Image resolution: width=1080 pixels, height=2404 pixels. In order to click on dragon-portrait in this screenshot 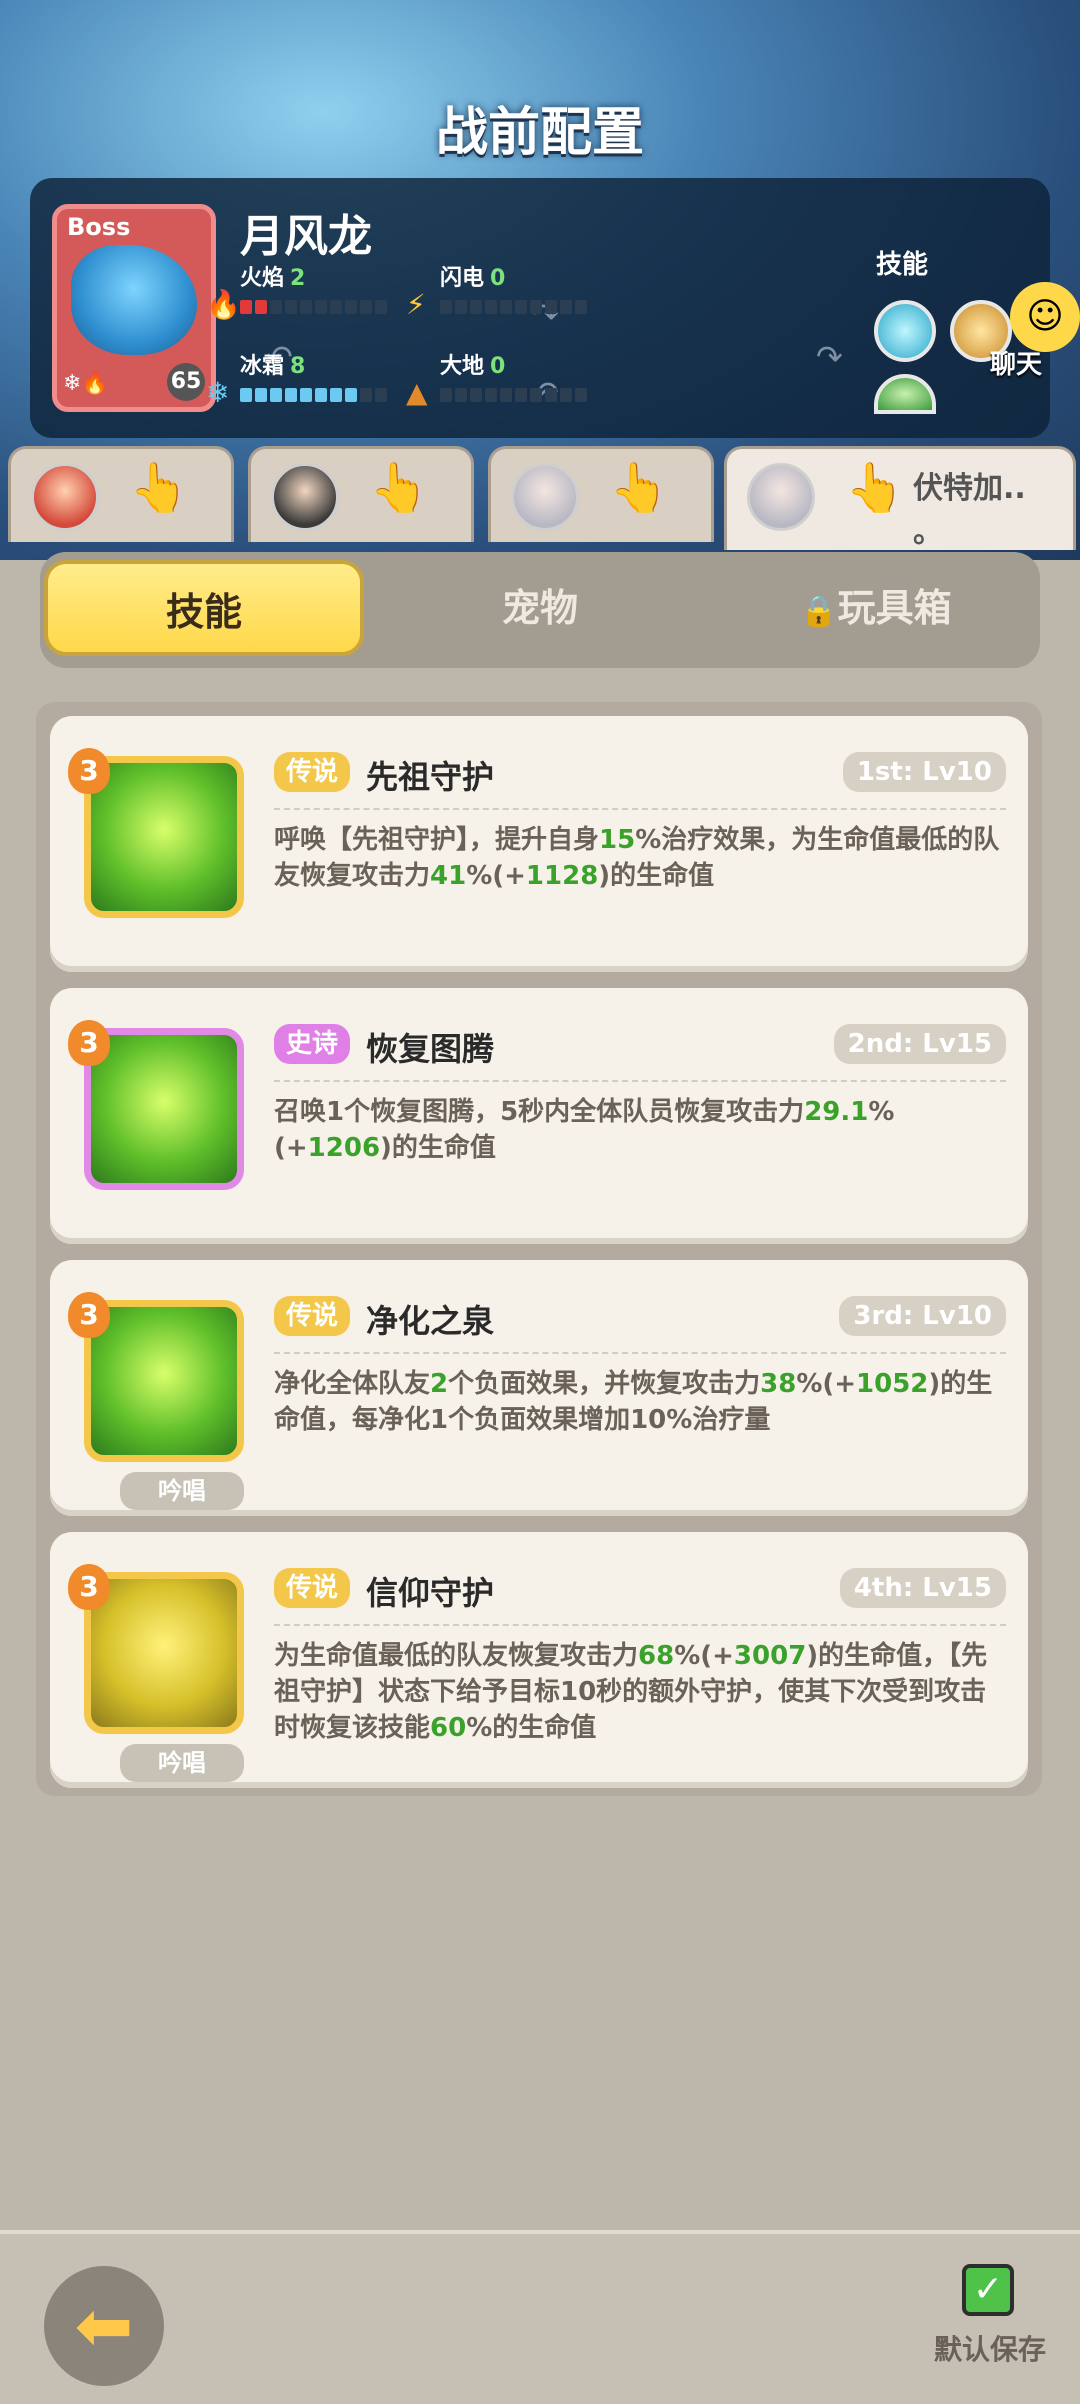, I will do `click(134, 300)`.